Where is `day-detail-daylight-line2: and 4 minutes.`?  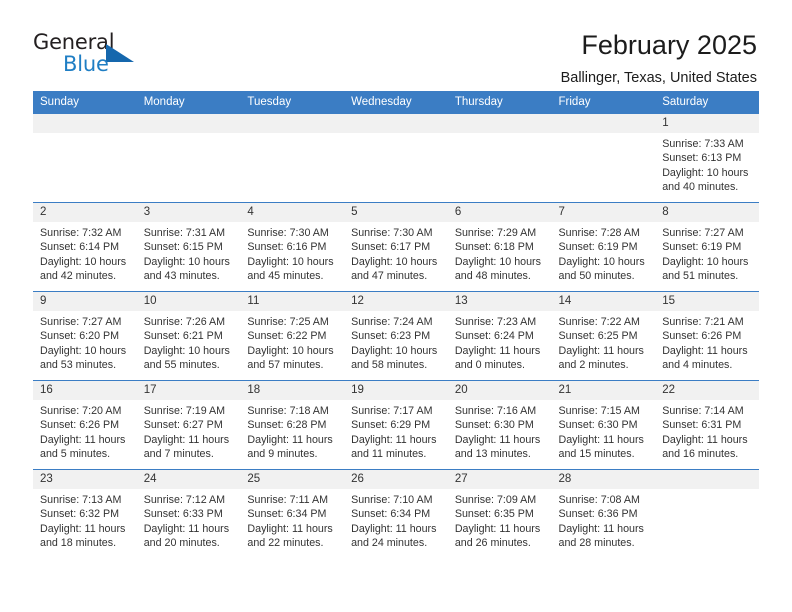 day-detail-daylight-line2: and 4 minutes. is located at coordinates (697, 364).